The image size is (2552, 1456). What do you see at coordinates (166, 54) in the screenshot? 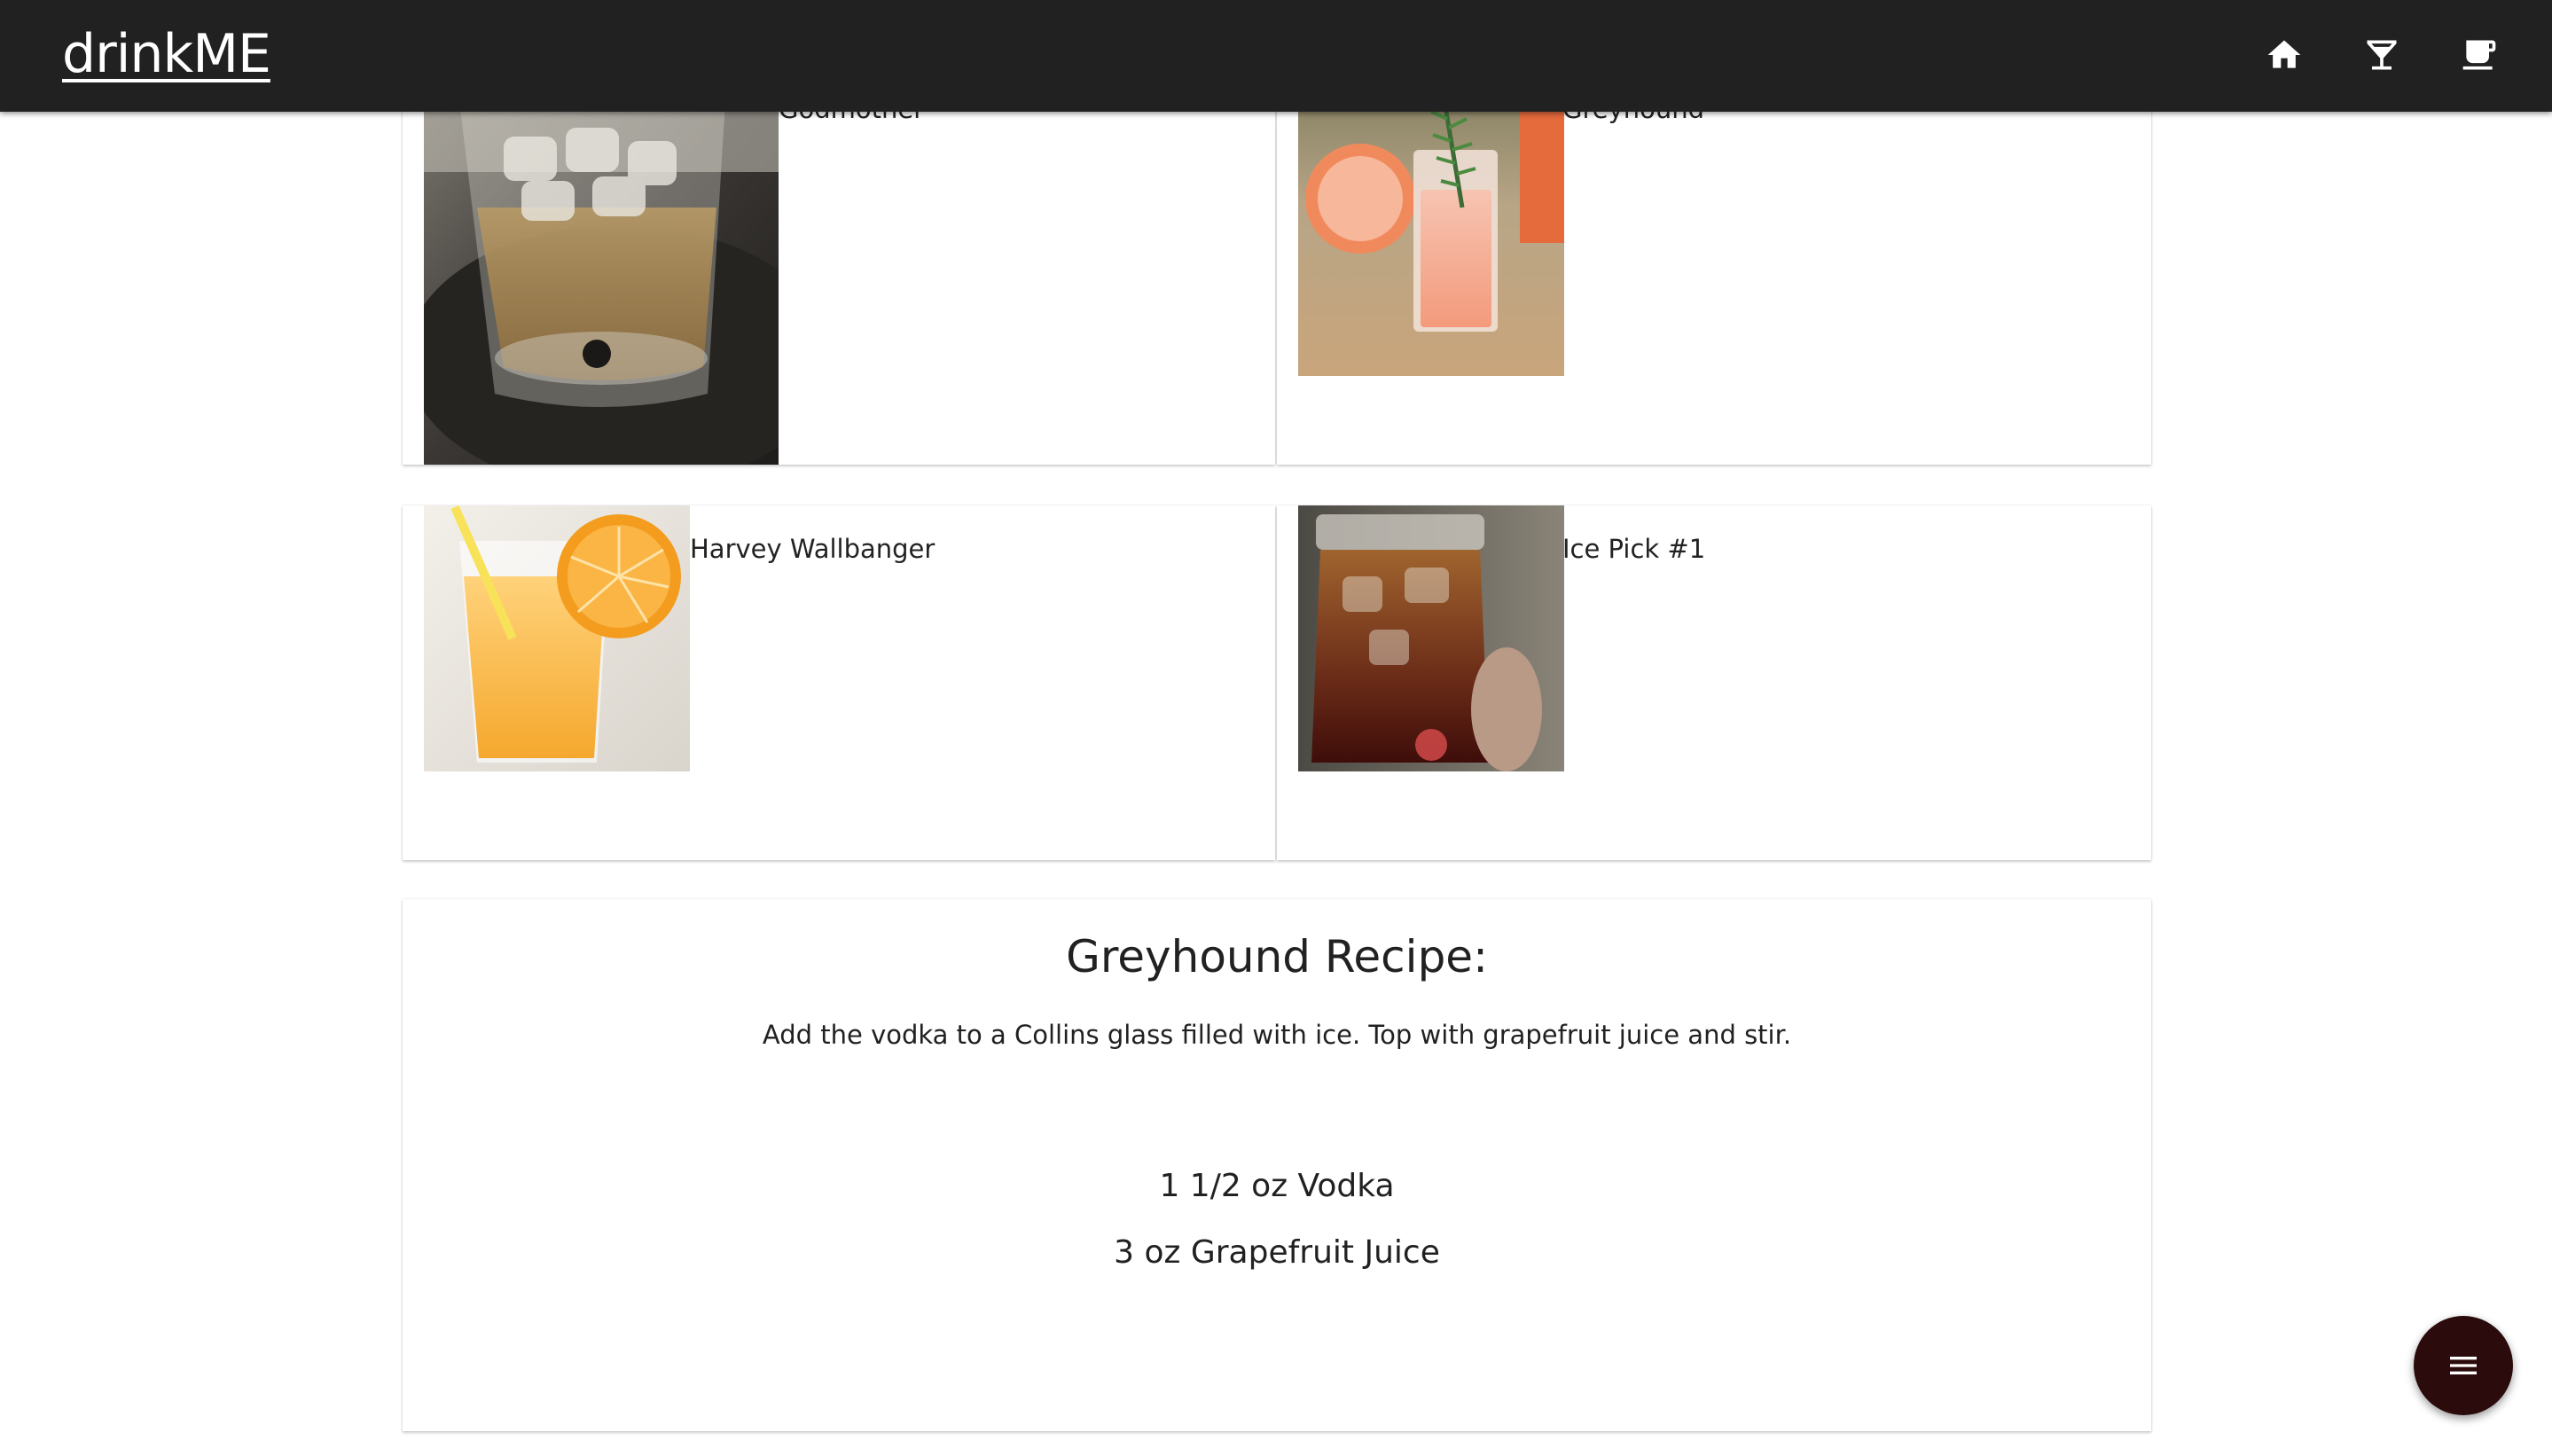
I see `brand-home-link: drinkME` at bounding box center [166, 54].